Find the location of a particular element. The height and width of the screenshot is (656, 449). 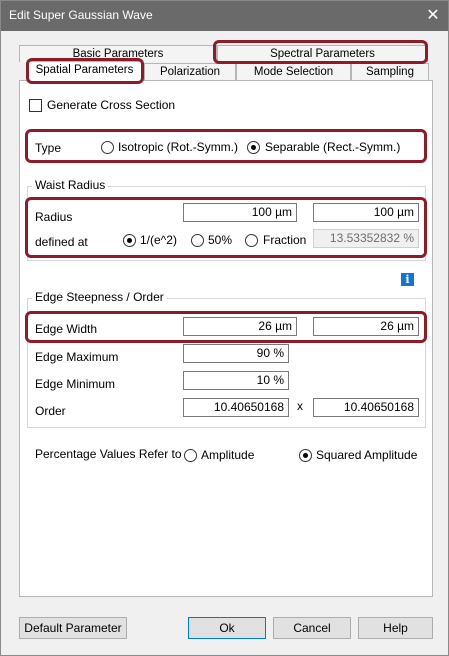

order-separator: x is located at coordinates (300, 406).